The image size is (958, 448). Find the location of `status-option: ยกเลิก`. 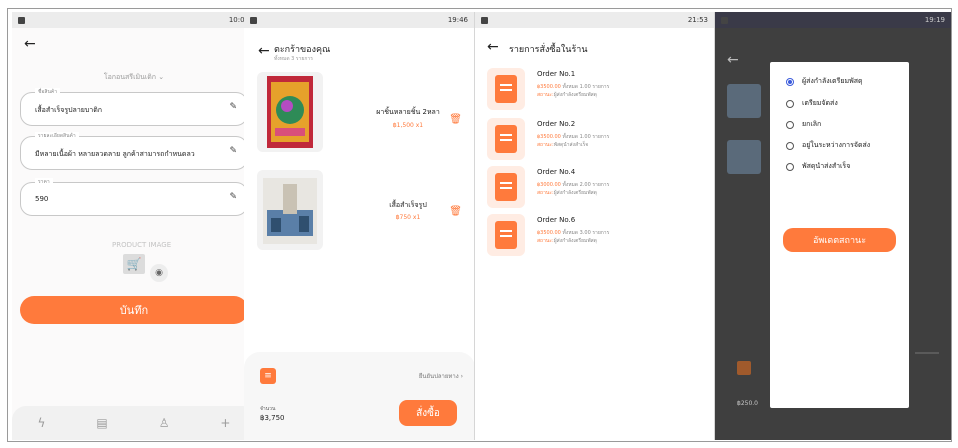

status-option: ยกเลิก is located at coordinates (803, 124).